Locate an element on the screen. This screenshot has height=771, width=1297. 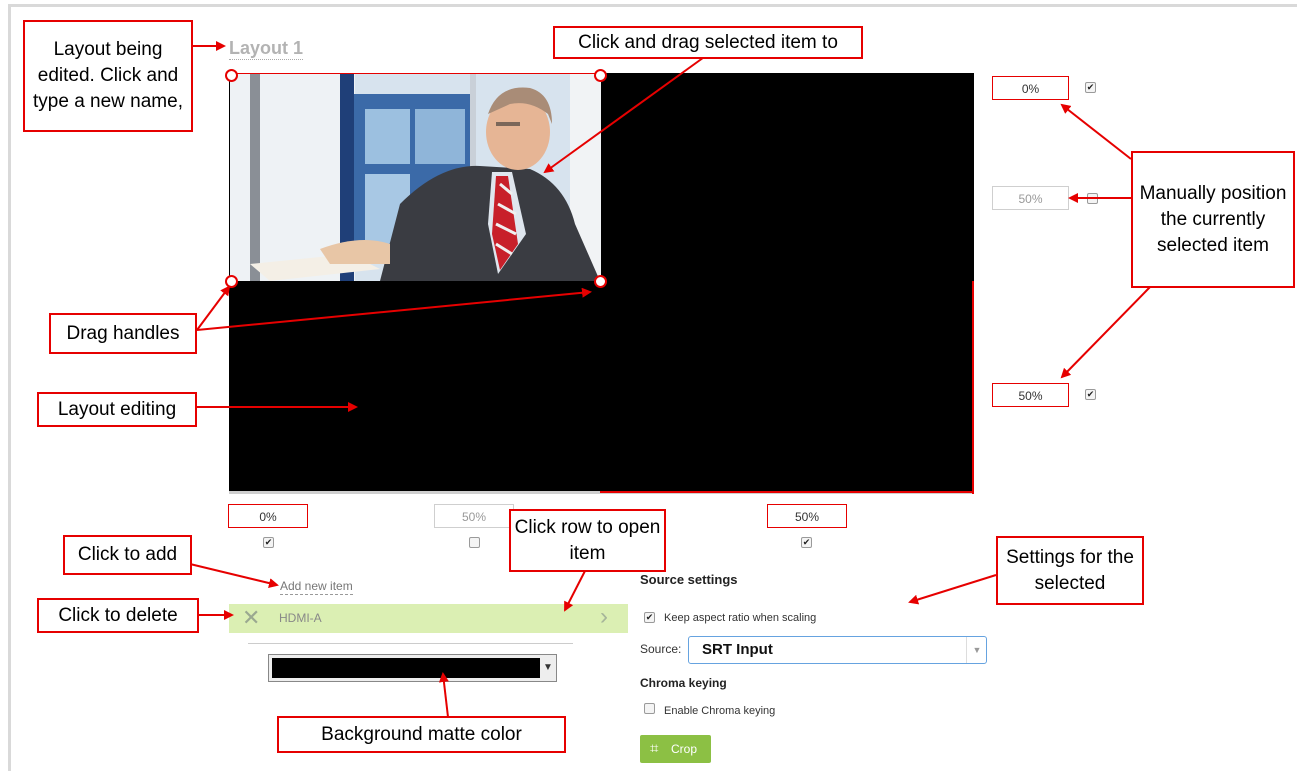
callout-click-to-add: Click to add is located at coordinates (127, 555).